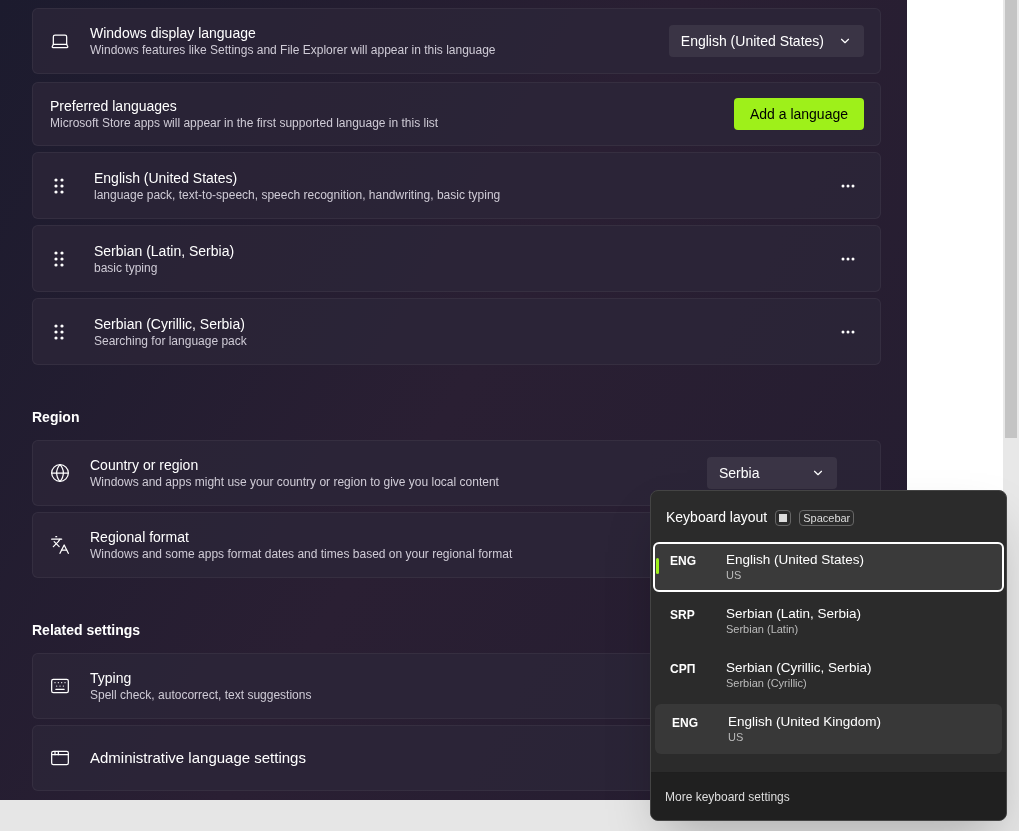  What do you see at coordinates (60, 686) in the screenshot?
I see `keyboard-icon` at bounding box center [60, 686].